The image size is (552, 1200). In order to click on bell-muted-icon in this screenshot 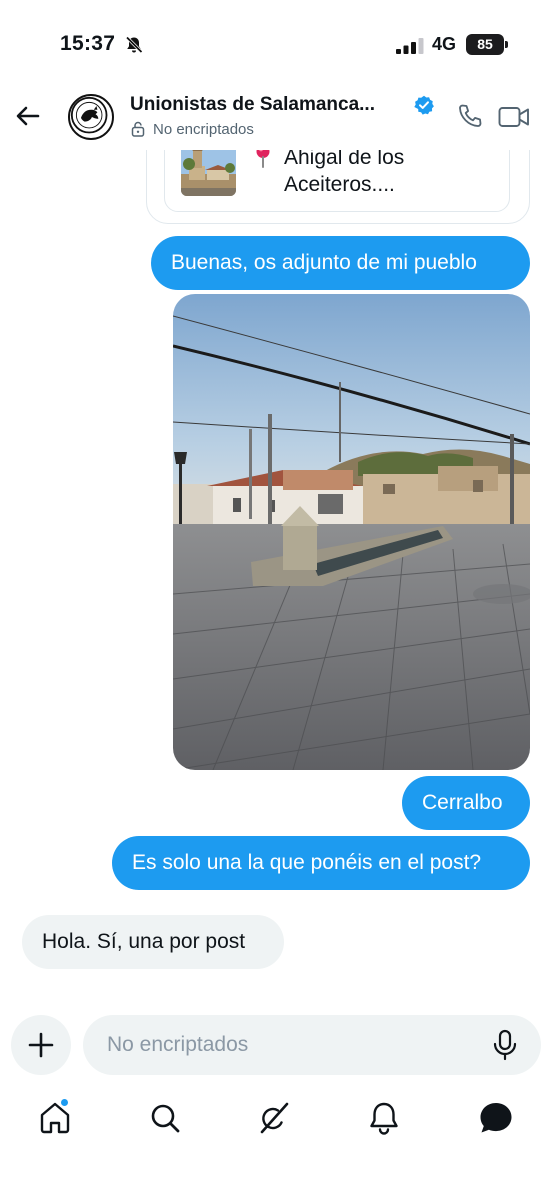, I will do `click(134, 45)`.